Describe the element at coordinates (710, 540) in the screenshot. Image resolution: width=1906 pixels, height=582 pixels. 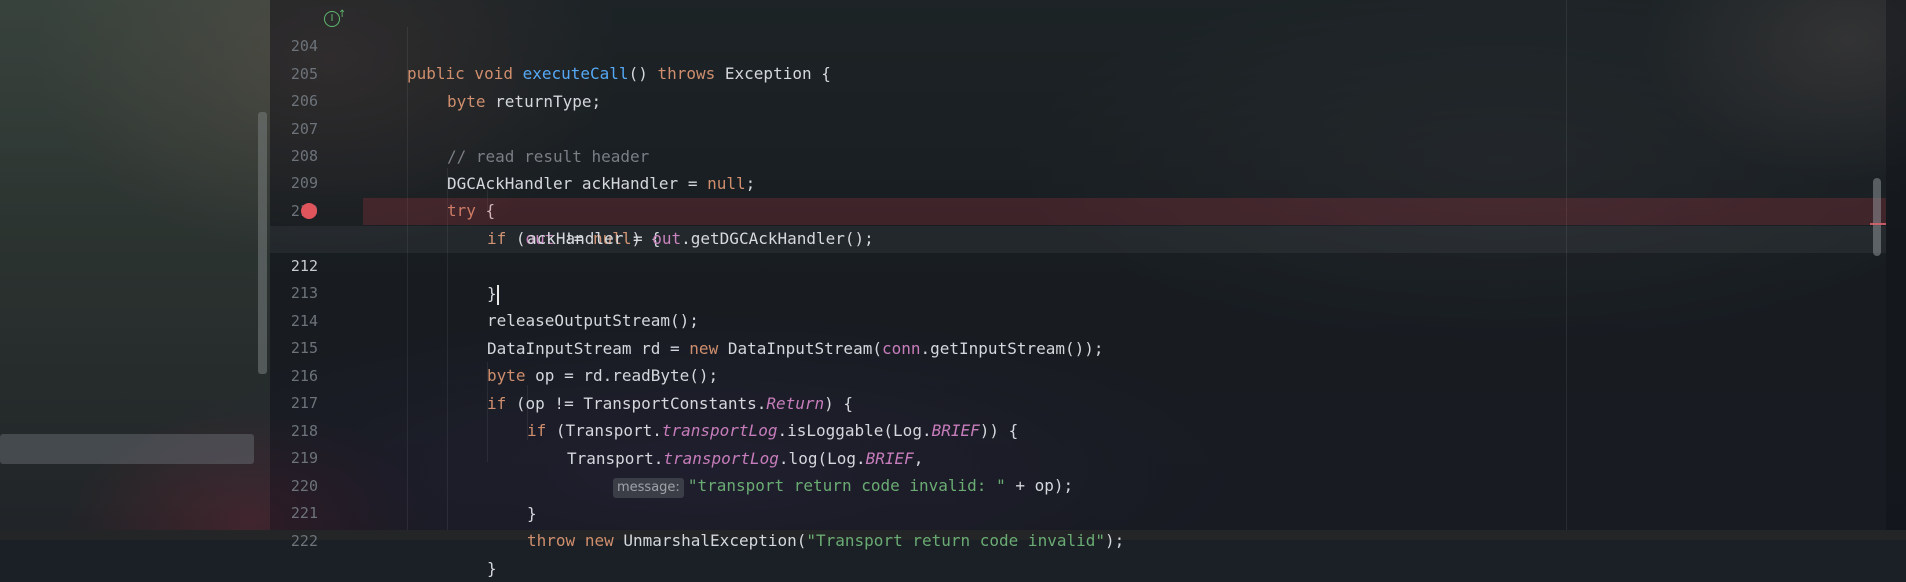
I see `code-token: UnmarshalException(` at that location.